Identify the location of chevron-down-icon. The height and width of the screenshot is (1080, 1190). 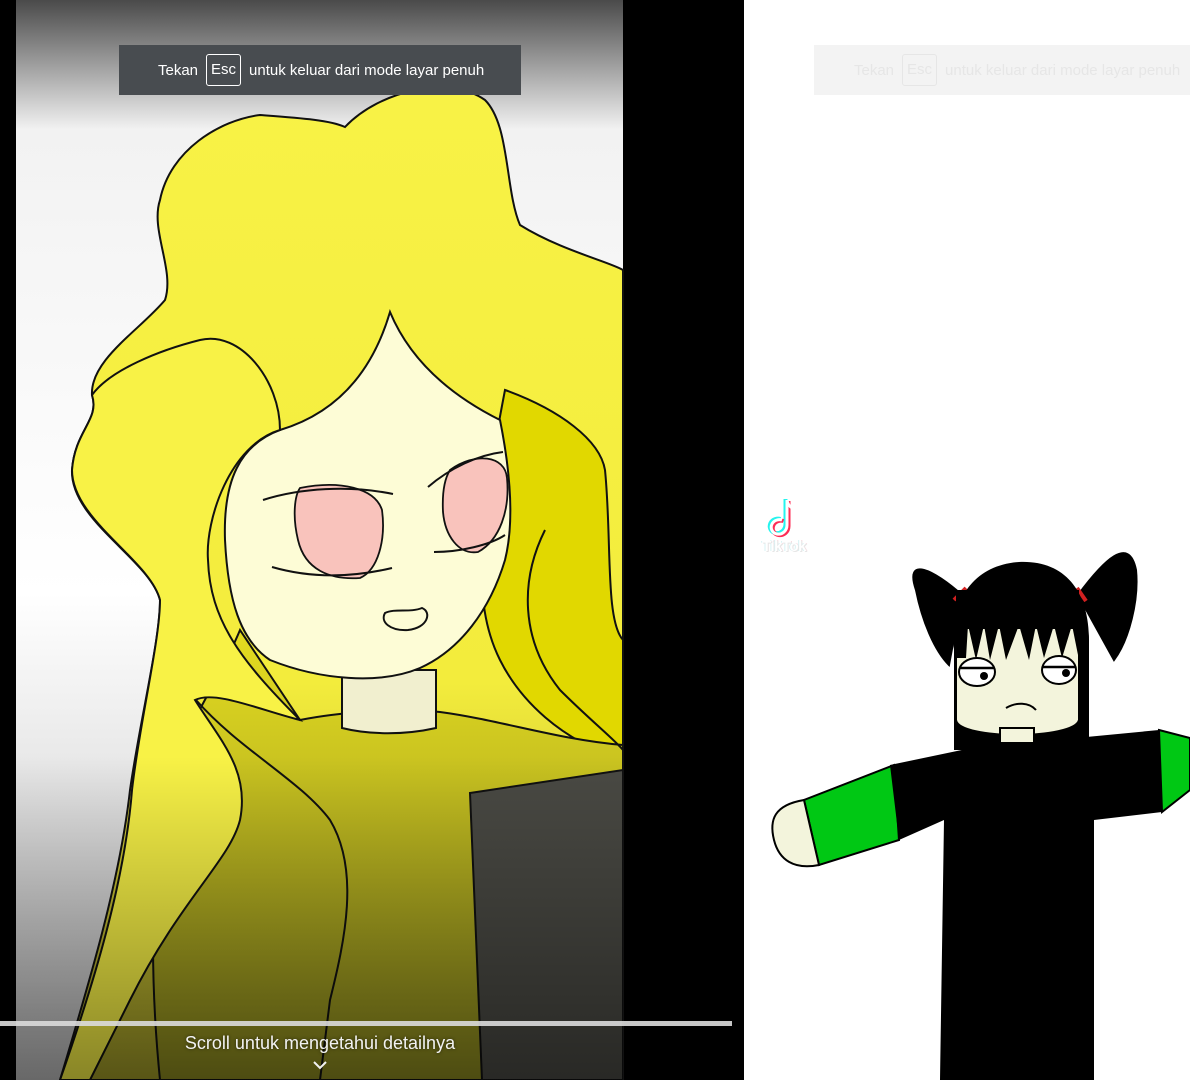
(320, 1065).